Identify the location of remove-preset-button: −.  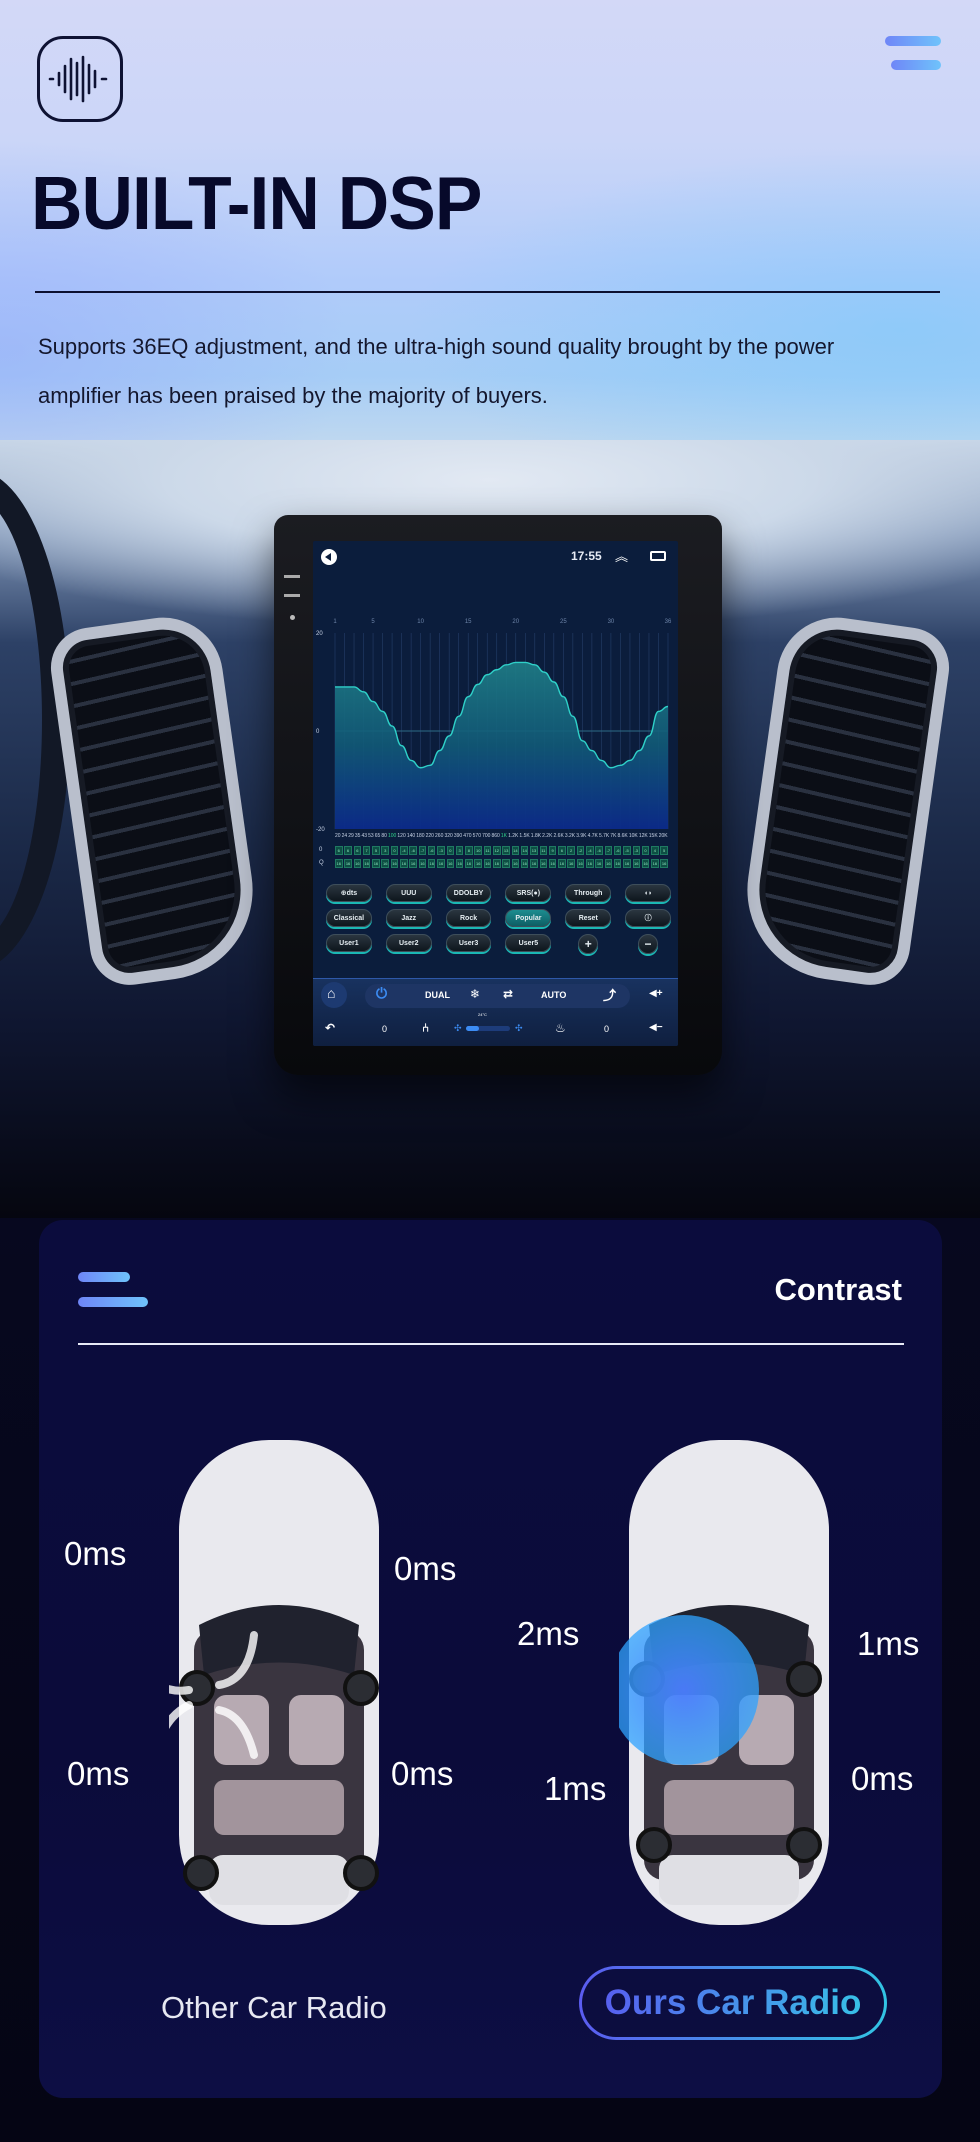
(648, 944).